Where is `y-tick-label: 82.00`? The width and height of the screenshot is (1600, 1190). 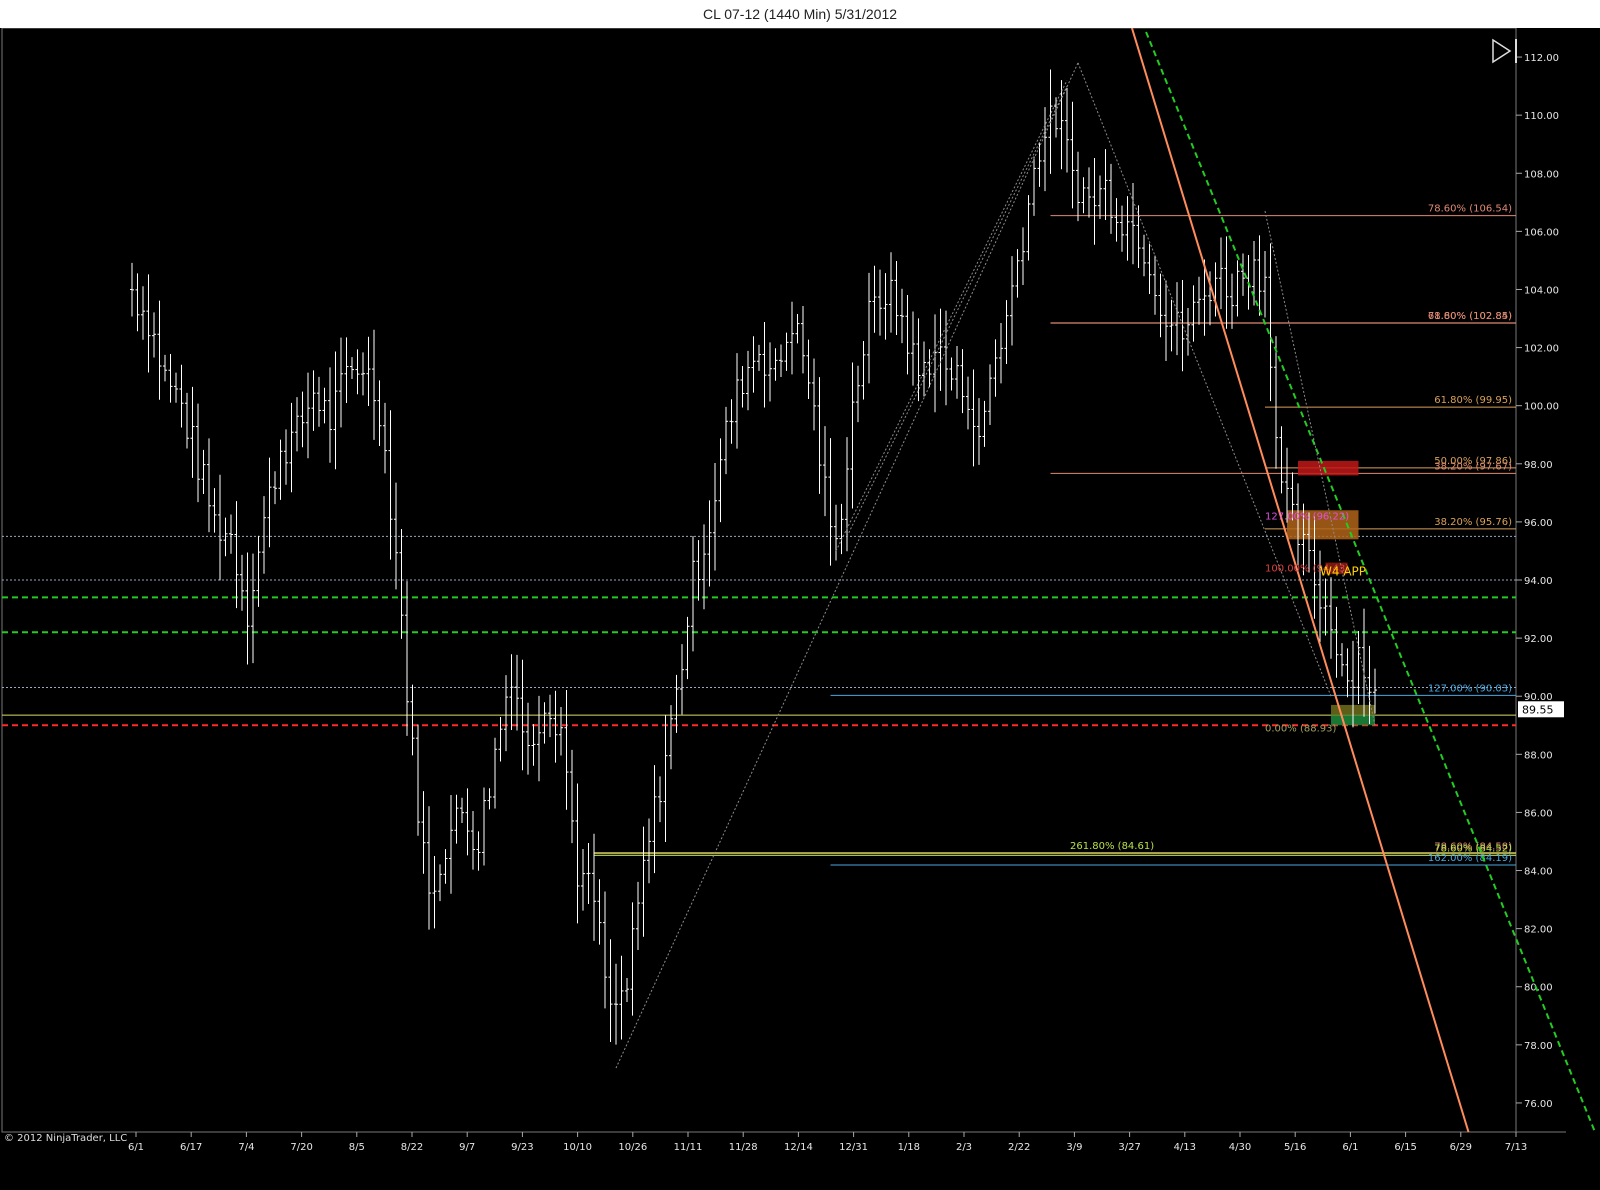
y-tick-label: 82.00 is located at coordinates (1538, 930).